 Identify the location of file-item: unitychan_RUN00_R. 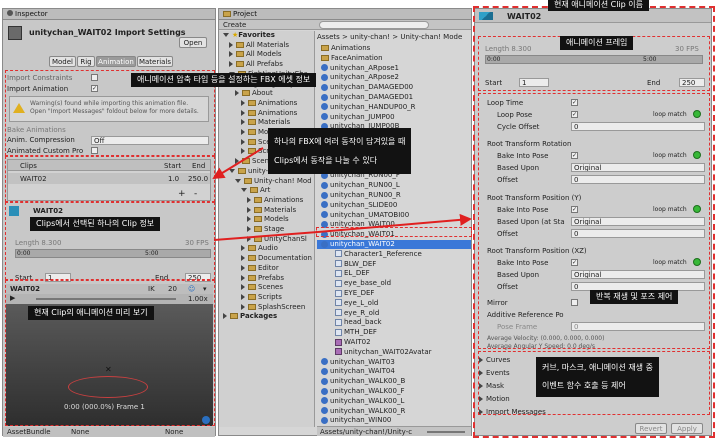
(394, 195).